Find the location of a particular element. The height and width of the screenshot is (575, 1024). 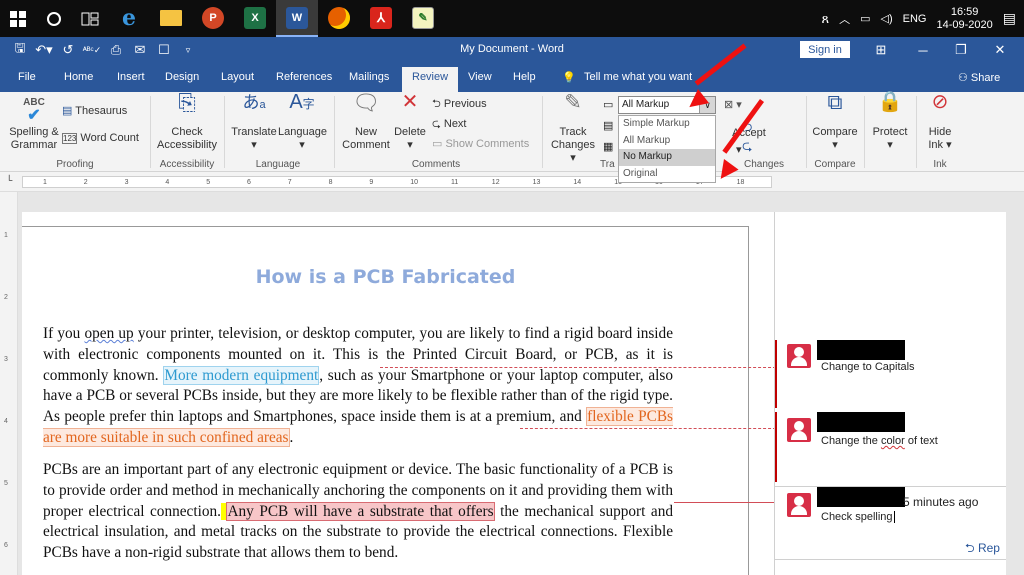

email-icon: ✉ is located at coordinates (140, 50).